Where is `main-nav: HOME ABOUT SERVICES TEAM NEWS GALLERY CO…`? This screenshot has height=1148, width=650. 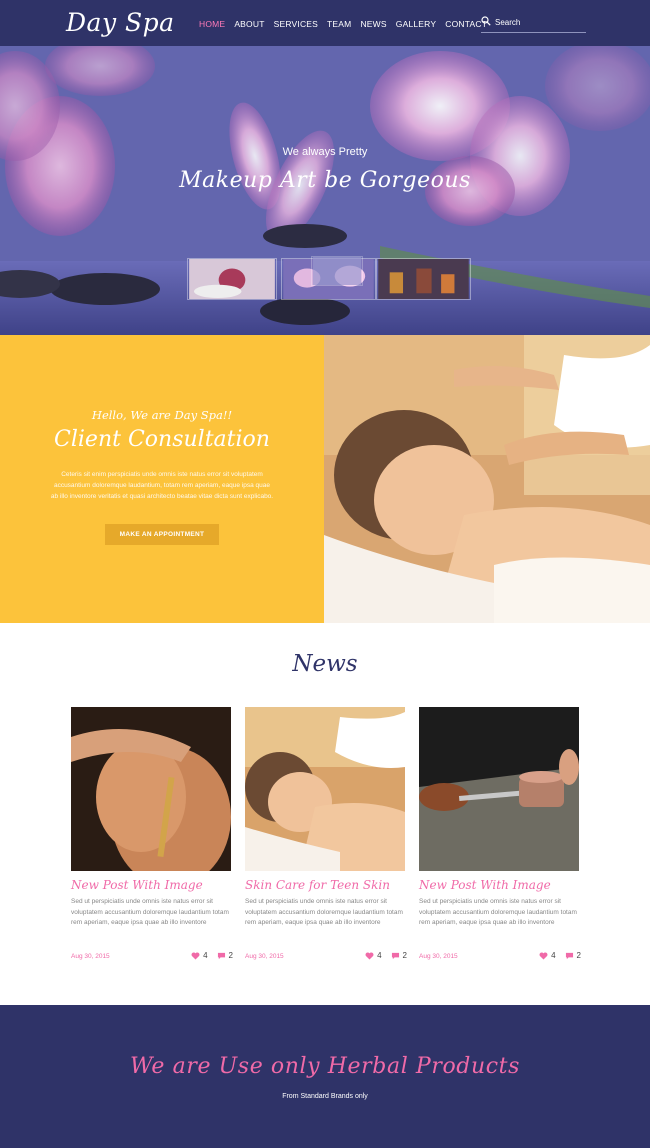 main-nav: HOME ABOUT SERVICES TEAM NEWS GALLERY CO… is located at coordinates (343, 24).